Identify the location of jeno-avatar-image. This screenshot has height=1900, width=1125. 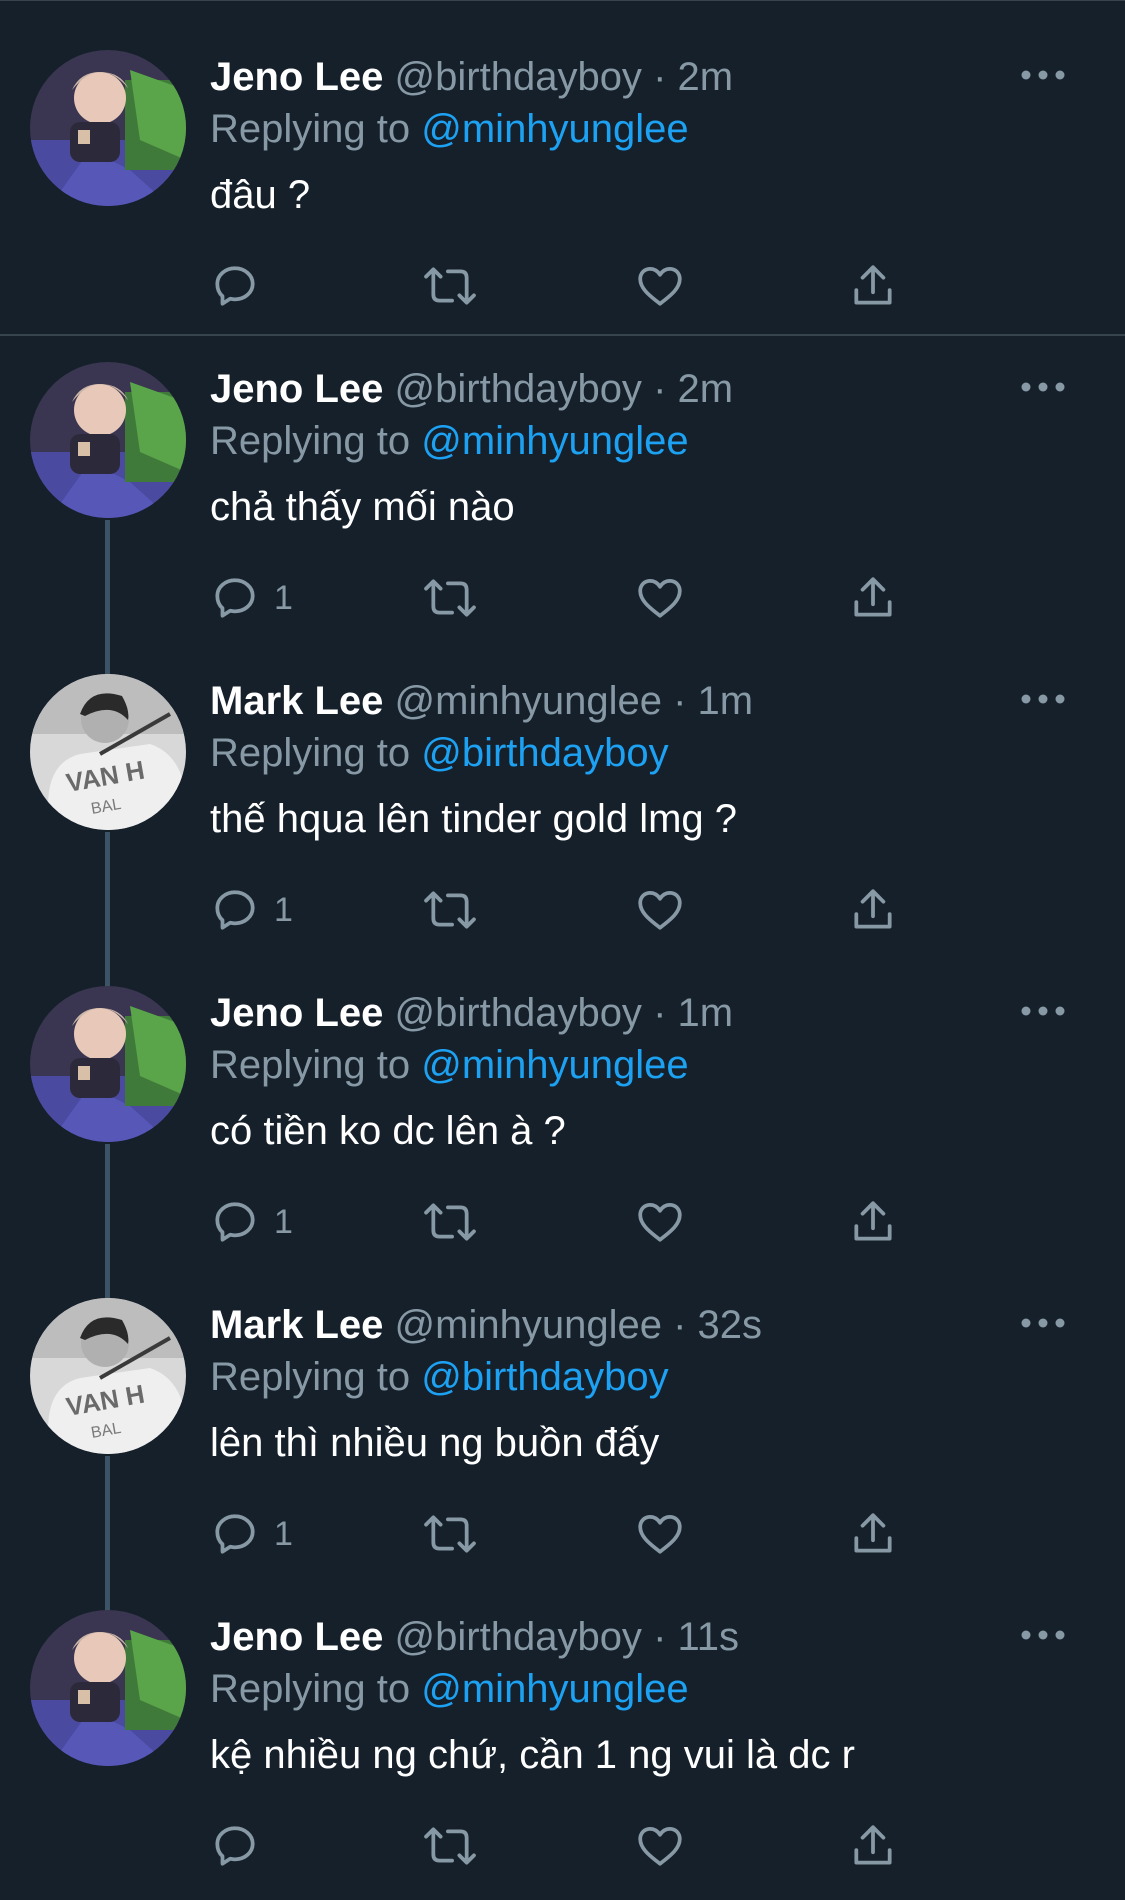
(108, 1688).